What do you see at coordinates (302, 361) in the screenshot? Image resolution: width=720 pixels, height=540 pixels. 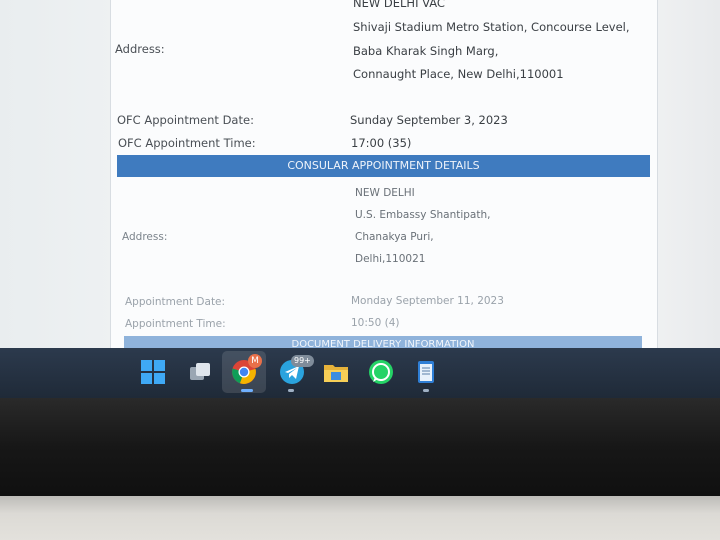 I see `telegram-unread-badge: 99+` at bounding box center [302, 361].